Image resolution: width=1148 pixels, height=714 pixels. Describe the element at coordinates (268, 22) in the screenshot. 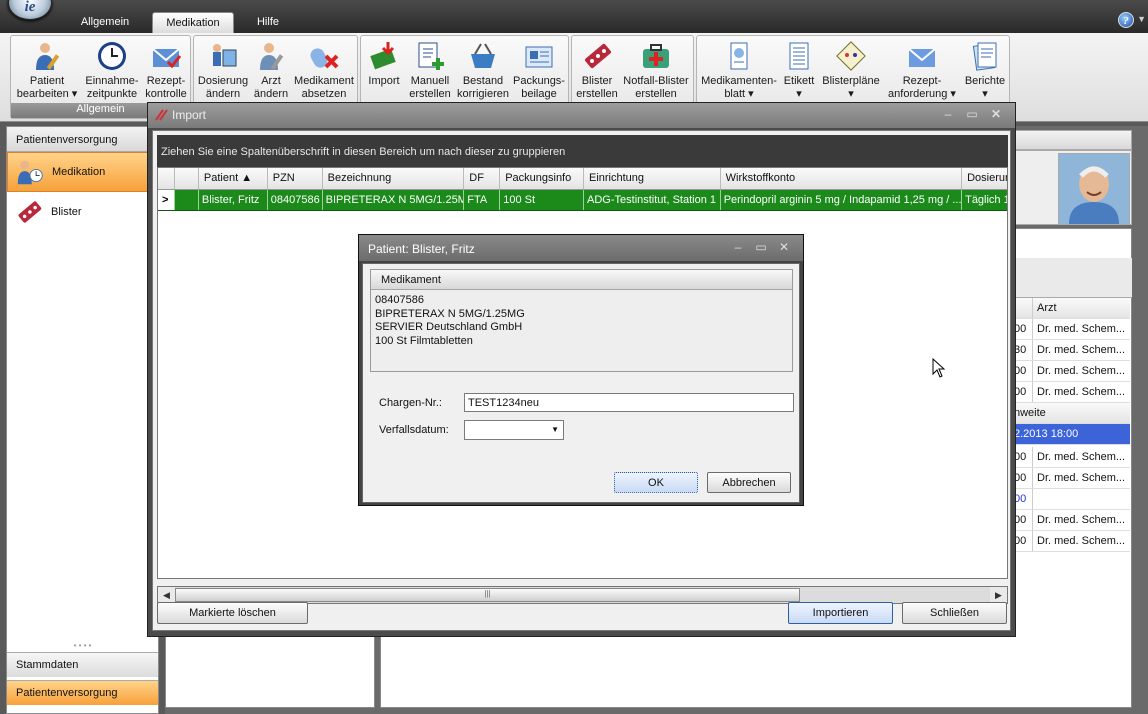

I see `tab-hilfe: Hilfe` at that location.